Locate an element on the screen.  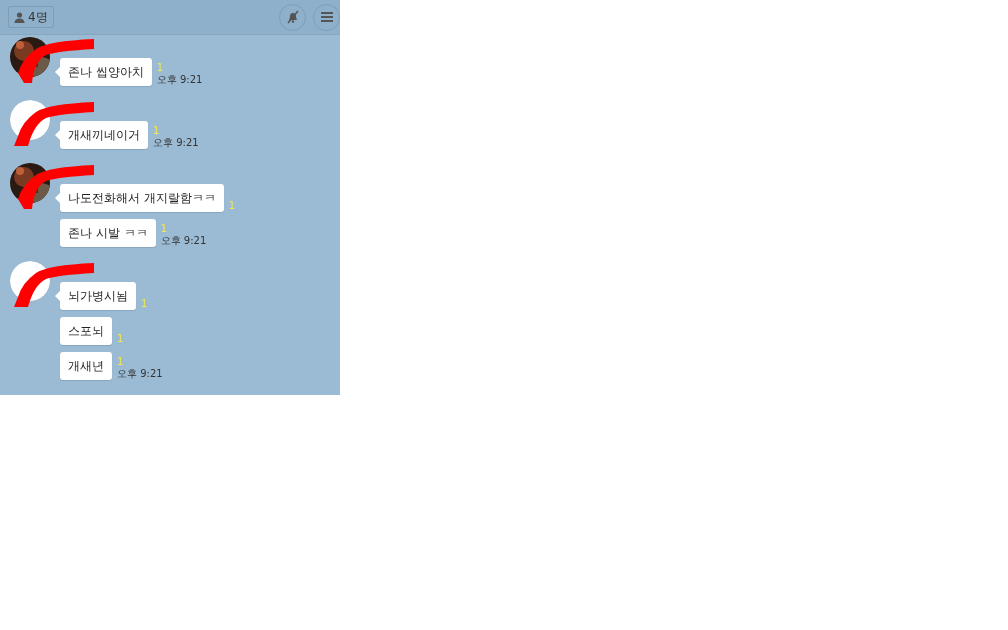
message-bubble: 개새년 is located at coordinates (86, 366).